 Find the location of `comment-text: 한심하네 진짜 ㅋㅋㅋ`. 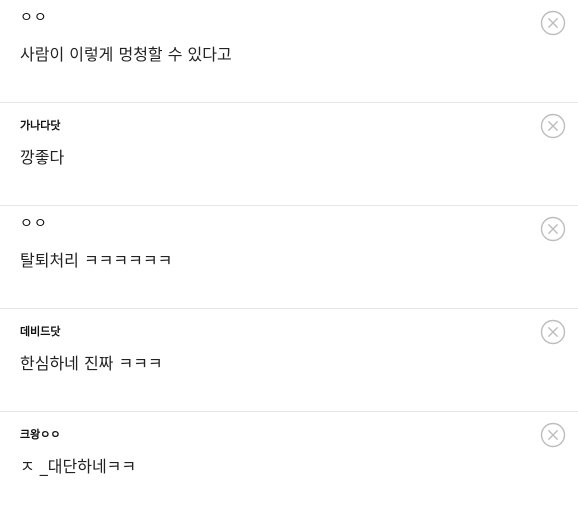

comment-text: 한심하네 진짜 ㅋㅋㅋ is located at coordinates (91, 363).